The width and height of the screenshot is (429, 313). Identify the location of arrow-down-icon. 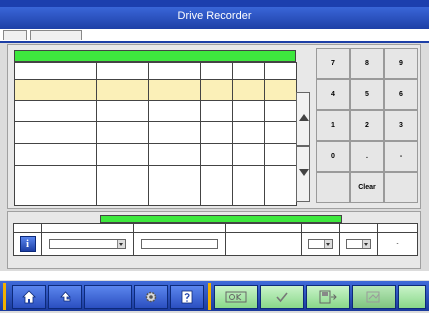
(304, 172).